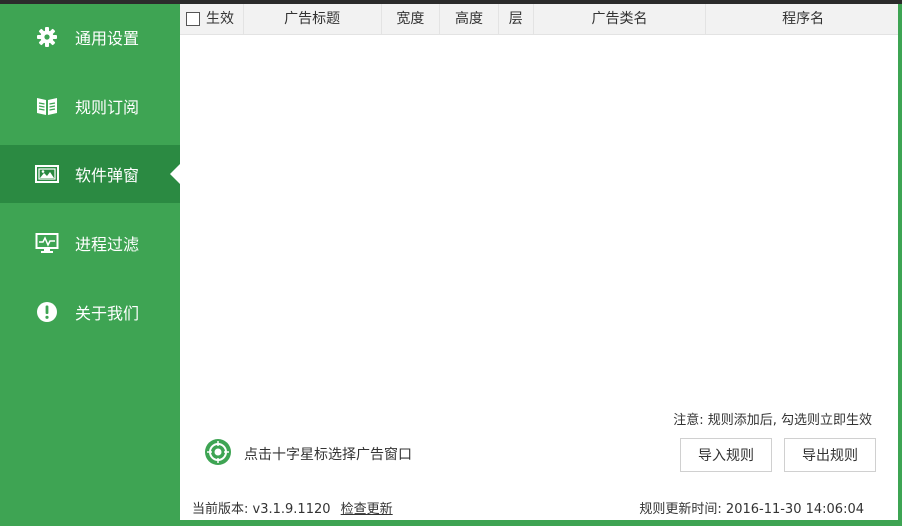 The width and height of the screenshot is (902, 526). I want to click on sidebar-item-label: 通用设置, so click(107, 38).